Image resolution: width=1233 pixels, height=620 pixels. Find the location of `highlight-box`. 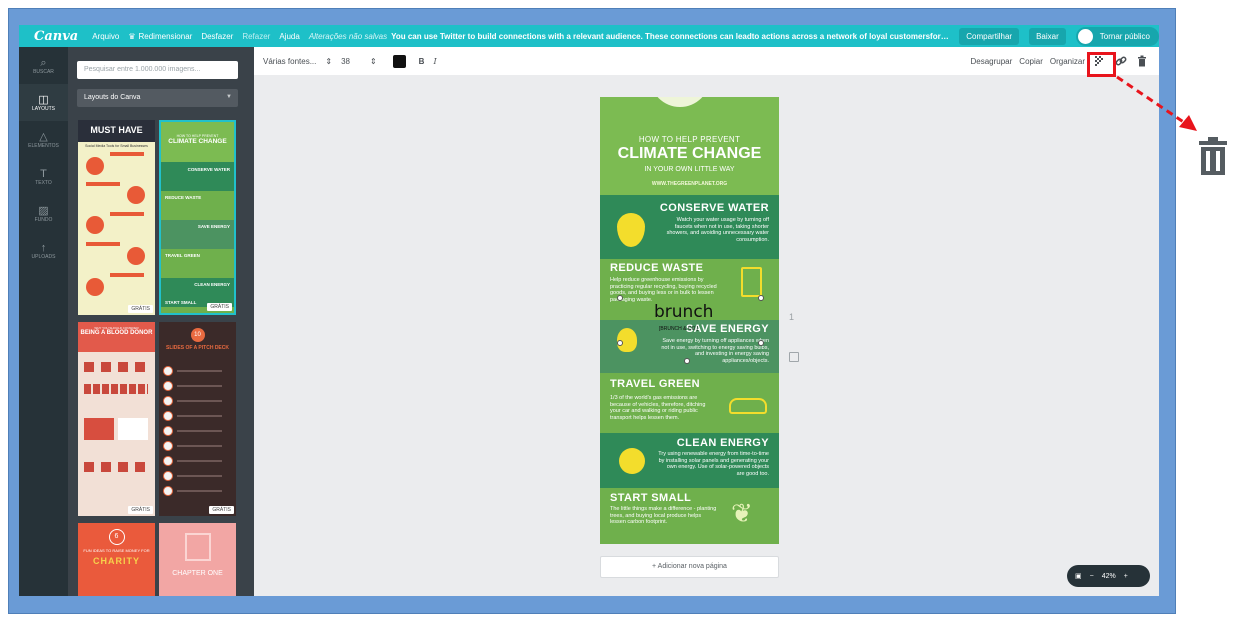

highlight-box is located at coordinates (1101, 64).